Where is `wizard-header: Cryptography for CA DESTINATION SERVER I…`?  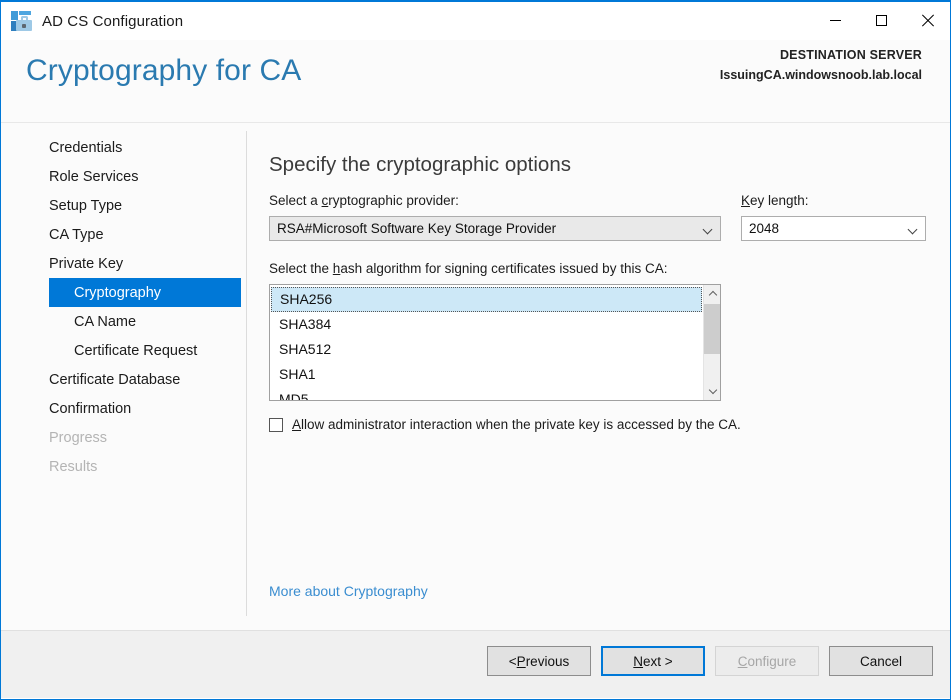
wizard-header: Cryptography for CA DESTINATION SERVER I… is located at coordinates (475, 81).